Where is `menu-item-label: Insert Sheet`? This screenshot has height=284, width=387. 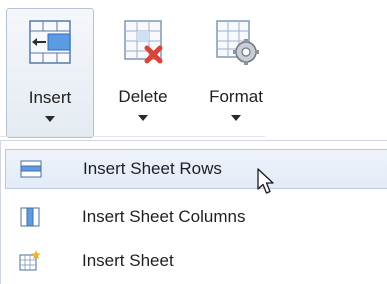
menu-item-label: Insert Sheet is located at coordinates (128, 260).